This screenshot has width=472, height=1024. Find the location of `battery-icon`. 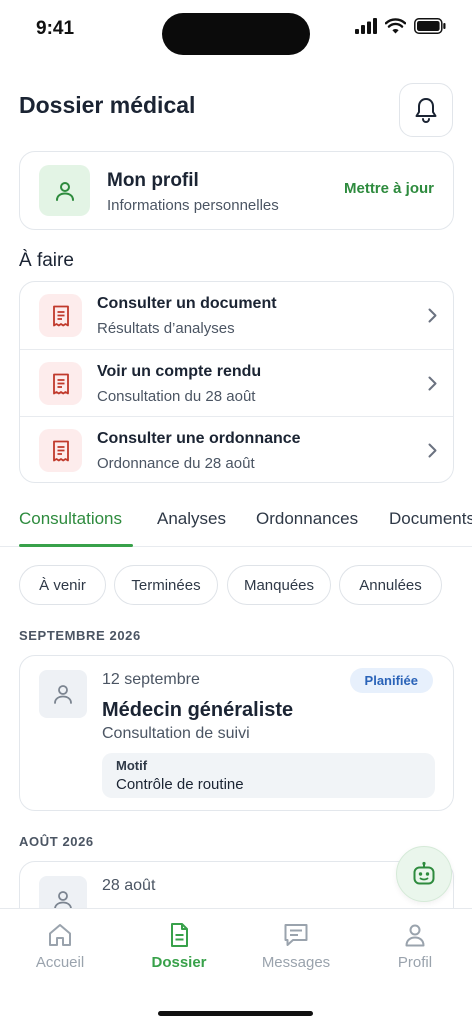

battery-icon is located at coordinates (430, 26).